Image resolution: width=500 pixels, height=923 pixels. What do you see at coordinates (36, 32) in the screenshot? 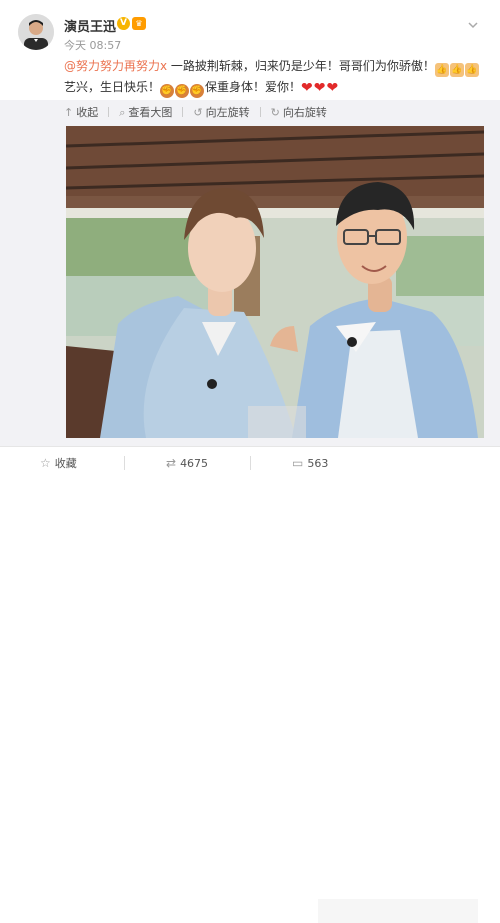
I see `avatar` at bounding box center [36, 32].